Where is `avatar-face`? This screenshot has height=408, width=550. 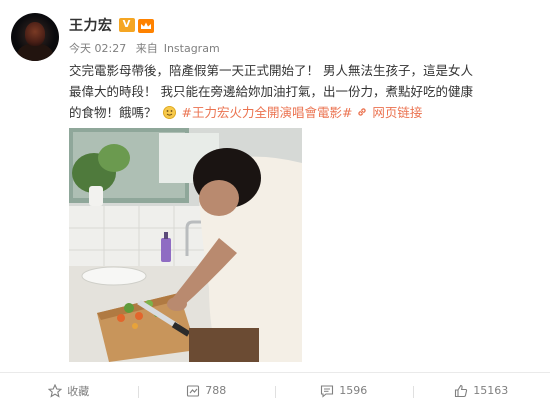 avatar-face is located at coordinates (35, 34).